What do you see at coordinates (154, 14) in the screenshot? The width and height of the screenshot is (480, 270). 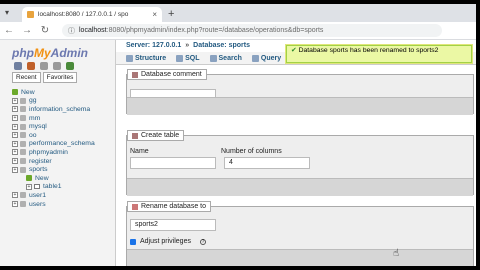 I see `tab-close-icon: ×` at bounding box center [154, 14].